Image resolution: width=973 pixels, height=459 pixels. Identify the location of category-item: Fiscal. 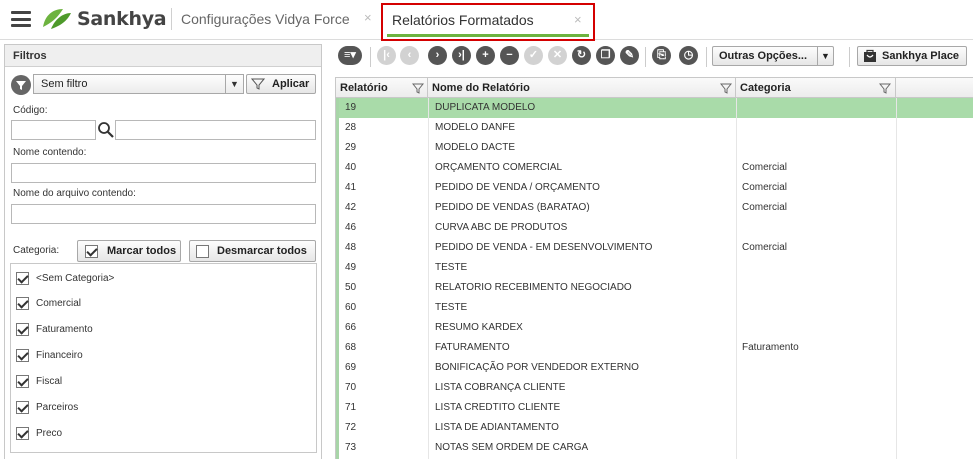
(39, 381).